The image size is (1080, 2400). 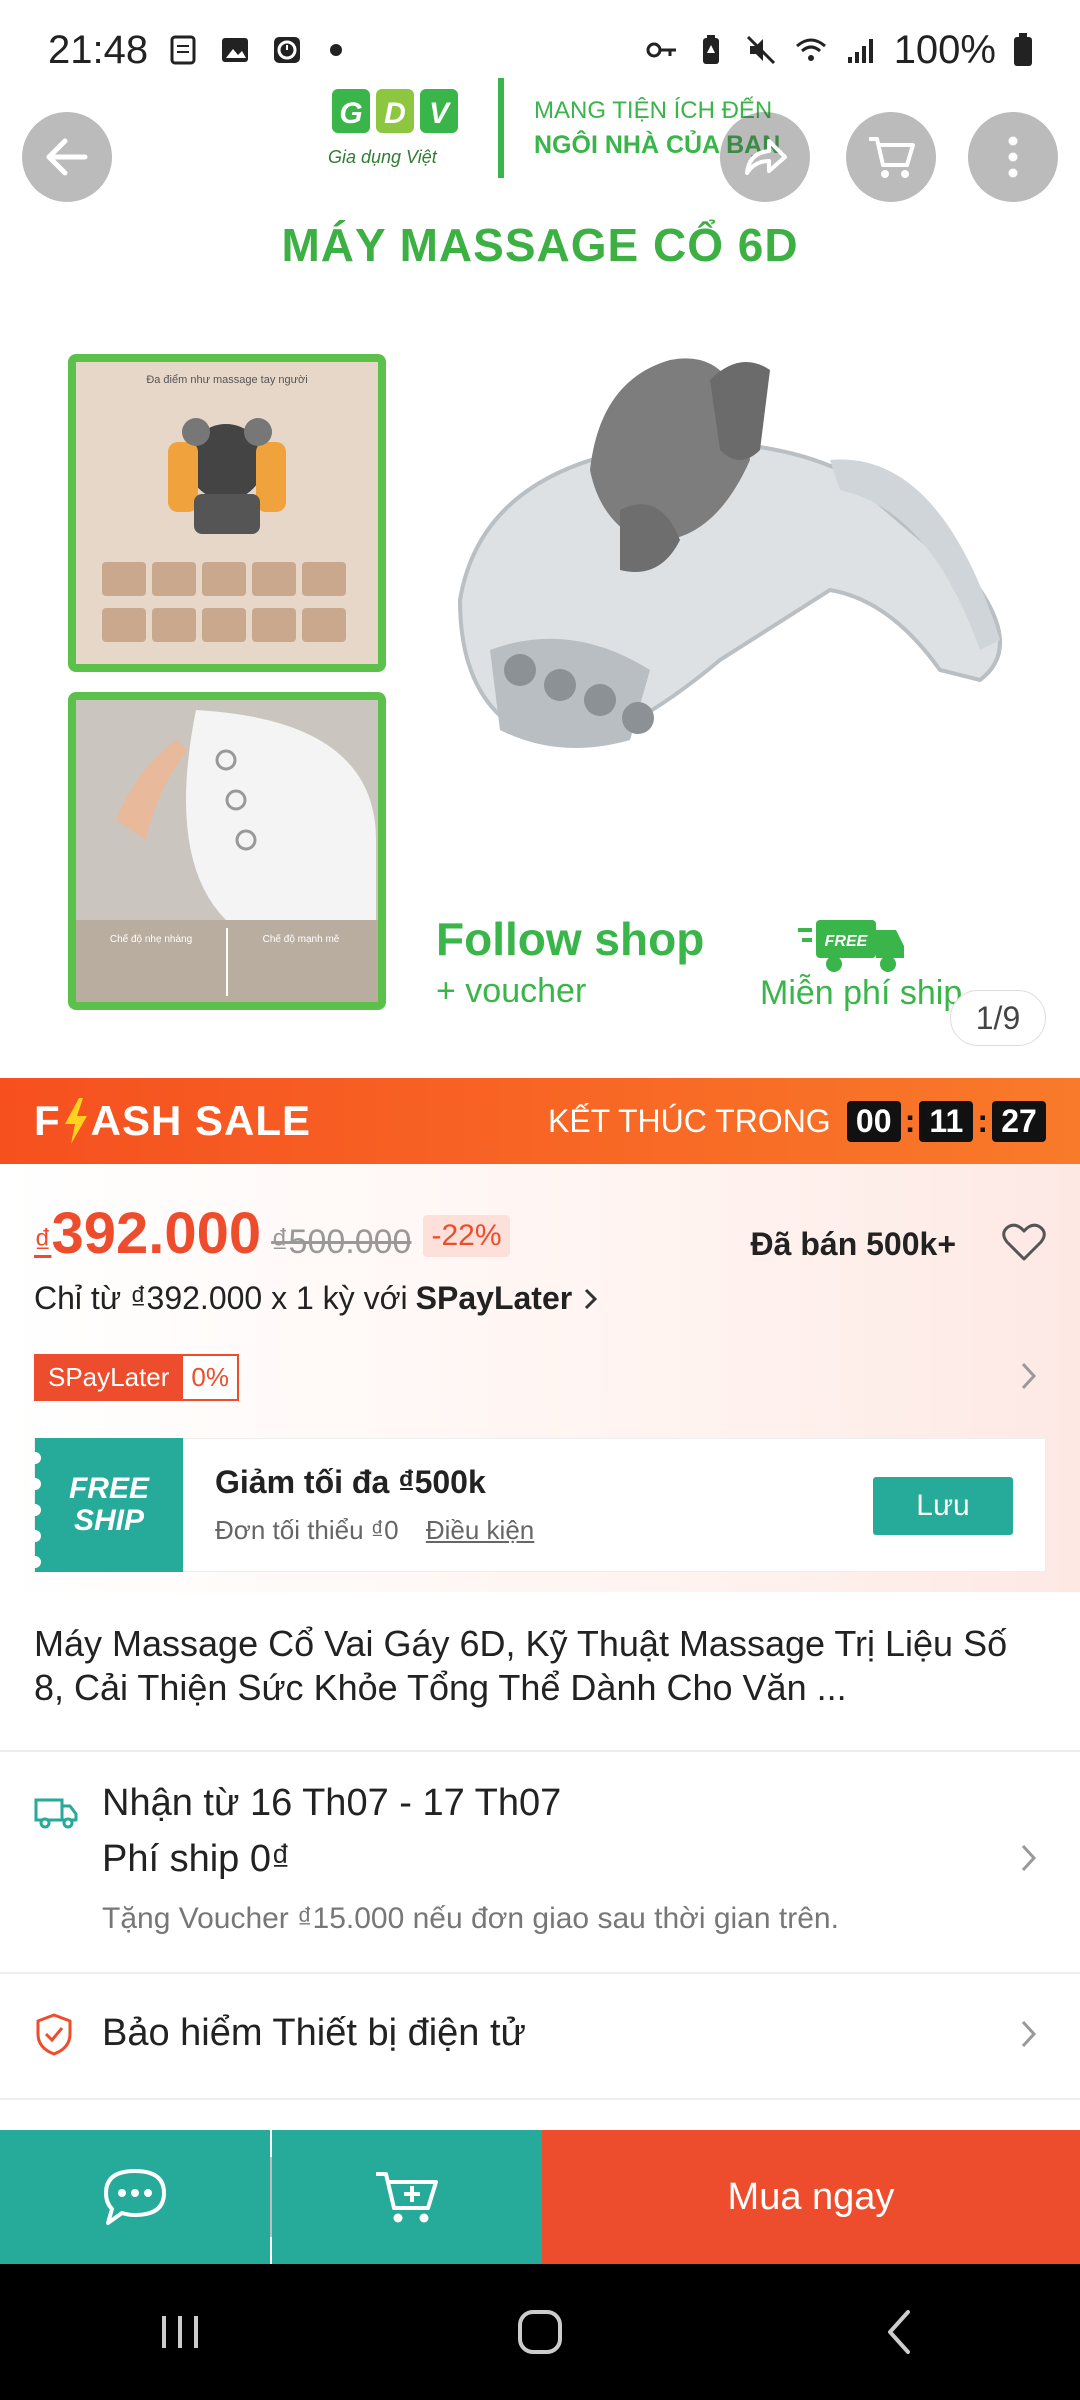 I want to click on more-vertical-icon, so click(x=1013, y=157).